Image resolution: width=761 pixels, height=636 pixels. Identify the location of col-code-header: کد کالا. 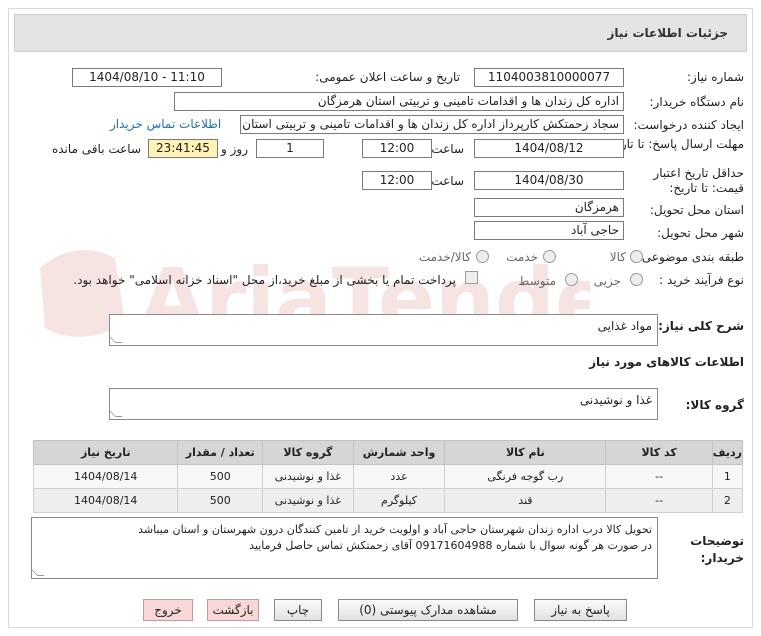
(659, 452).